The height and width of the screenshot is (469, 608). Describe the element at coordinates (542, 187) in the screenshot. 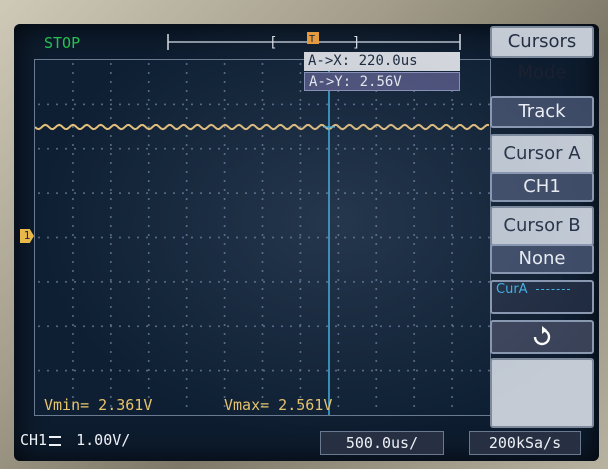

I see `cursor-a-button: CH1` at that location.